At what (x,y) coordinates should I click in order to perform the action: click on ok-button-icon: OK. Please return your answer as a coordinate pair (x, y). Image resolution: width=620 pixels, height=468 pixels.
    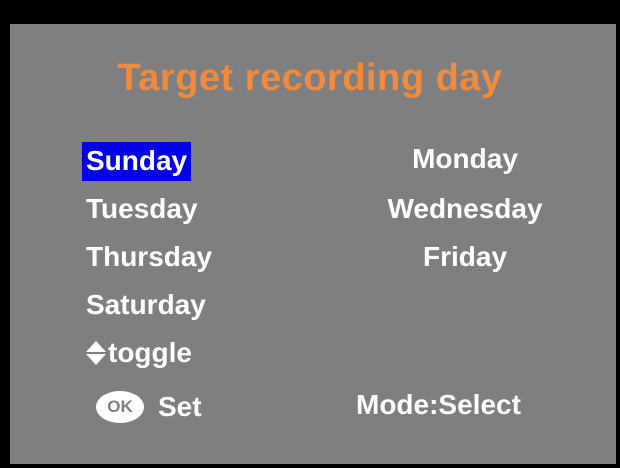
    Looking at the image, I should click on (120, 407).